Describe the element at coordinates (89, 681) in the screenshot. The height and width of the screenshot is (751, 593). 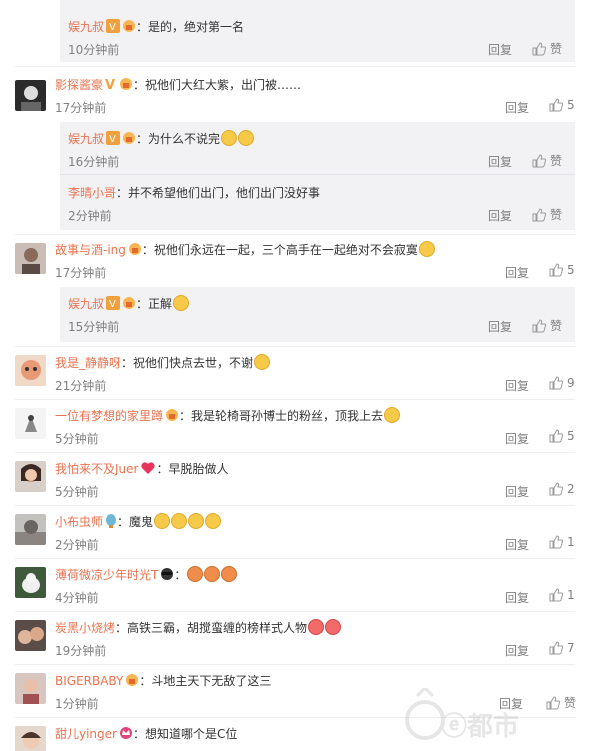
I see `username-link: BIGERBABY` at that location.